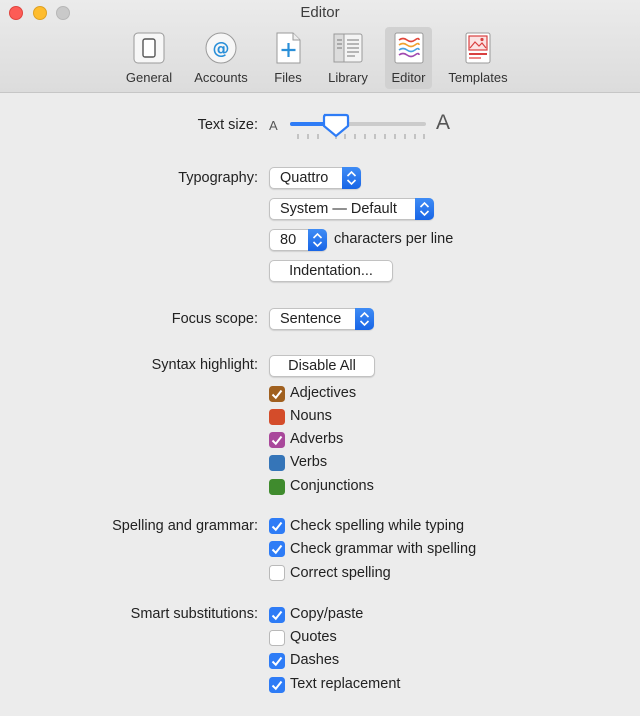 This screenshot has height=716, width=640. I want to click on font-popup-value: Quattro, so click(304, 178).